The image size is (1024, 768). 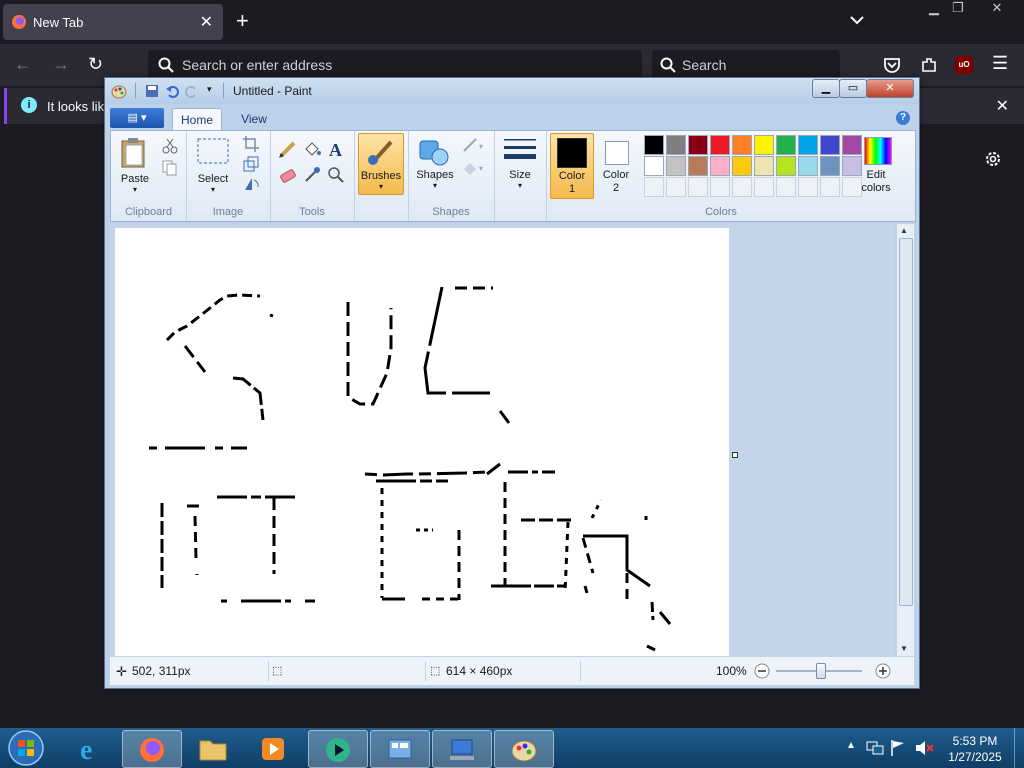 What do you see at coordinates (95, 64) in the screenshot?
I see `reload-icon: ↻` at bounding box center [95, 64].